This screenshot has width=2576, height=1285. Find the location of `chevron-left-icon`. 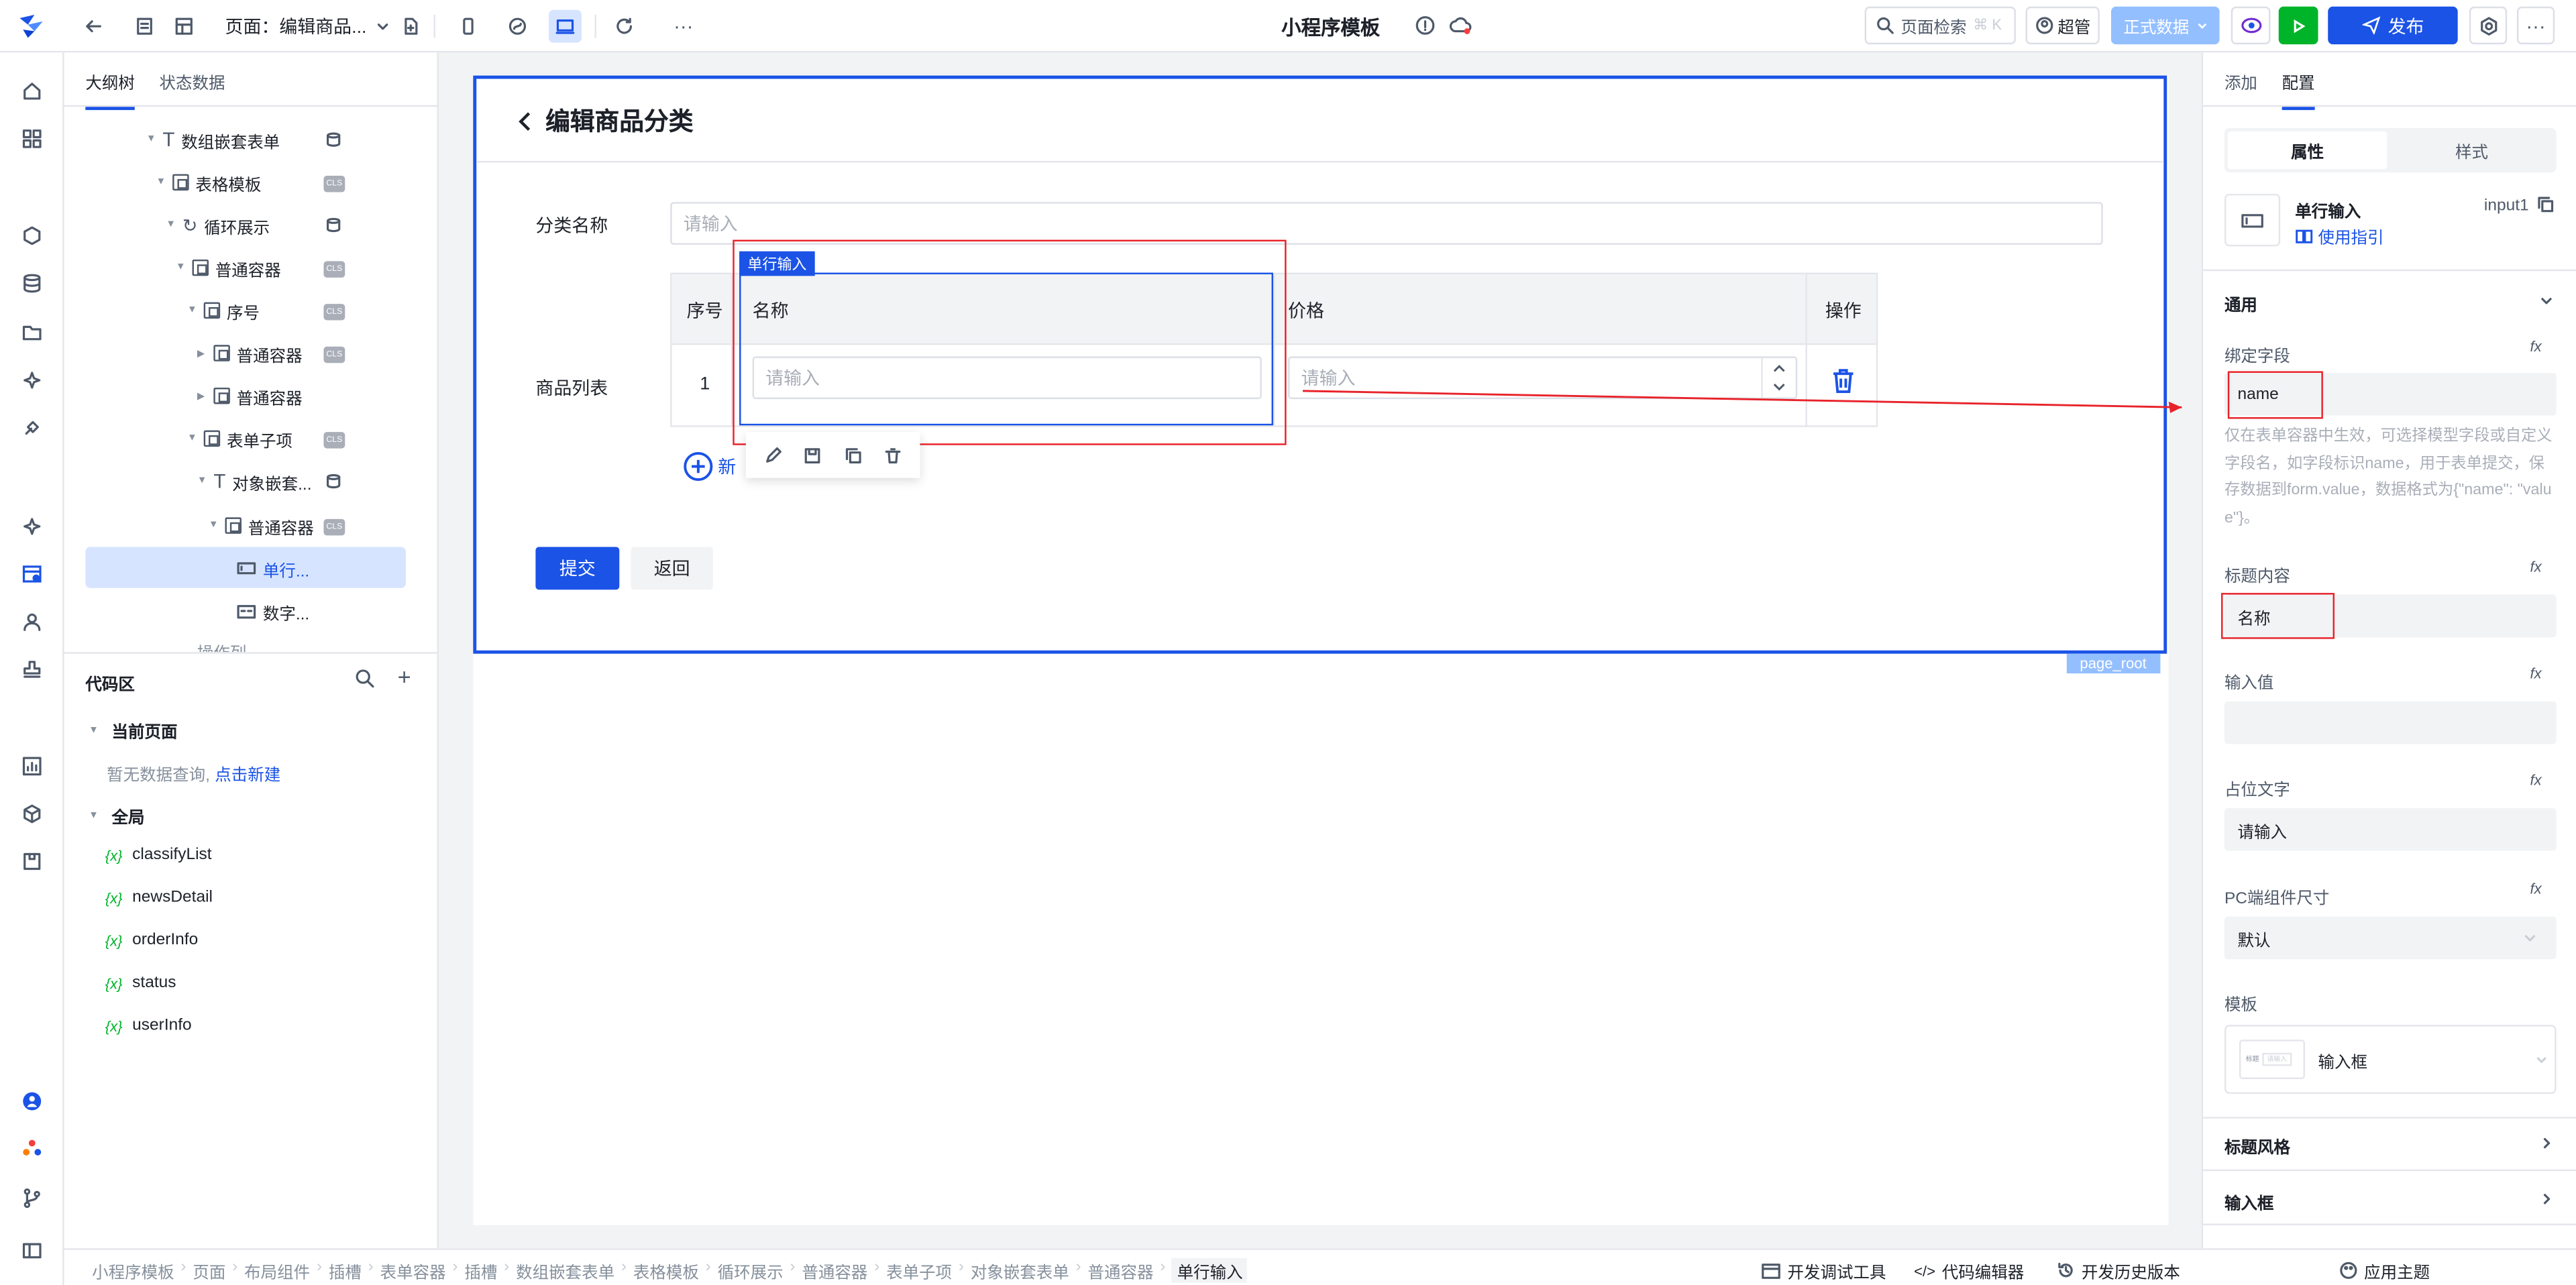

chevron-left-icon is located at coordinates (525, 120).